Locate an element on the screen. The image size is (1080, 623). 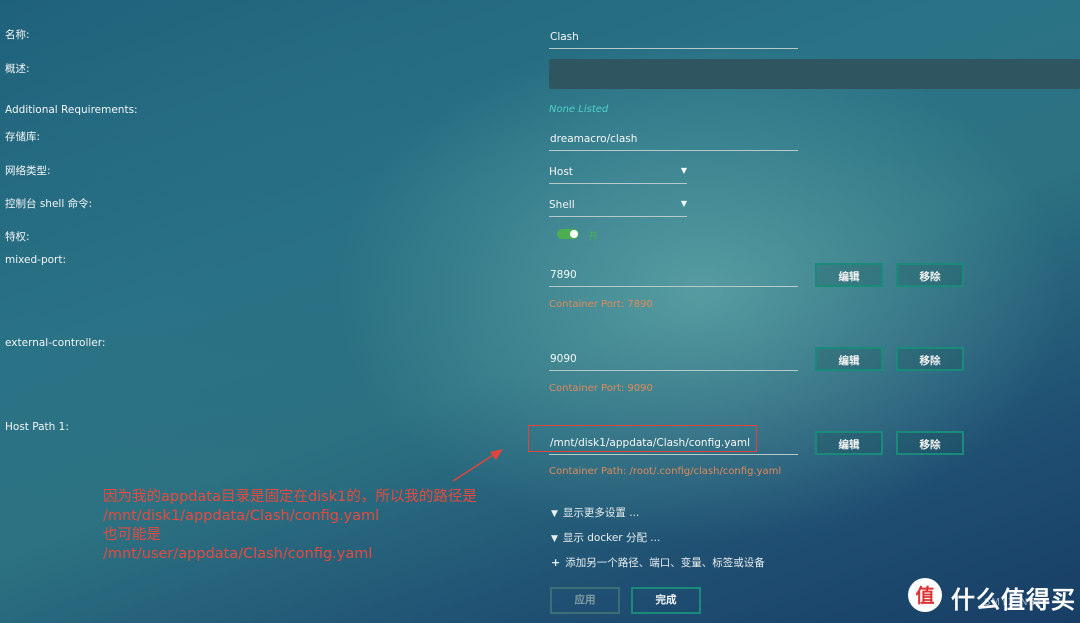
add-another-link: + 添加另一个路径、端口、变量、标签或设备 is located at coordinates (658, 562).